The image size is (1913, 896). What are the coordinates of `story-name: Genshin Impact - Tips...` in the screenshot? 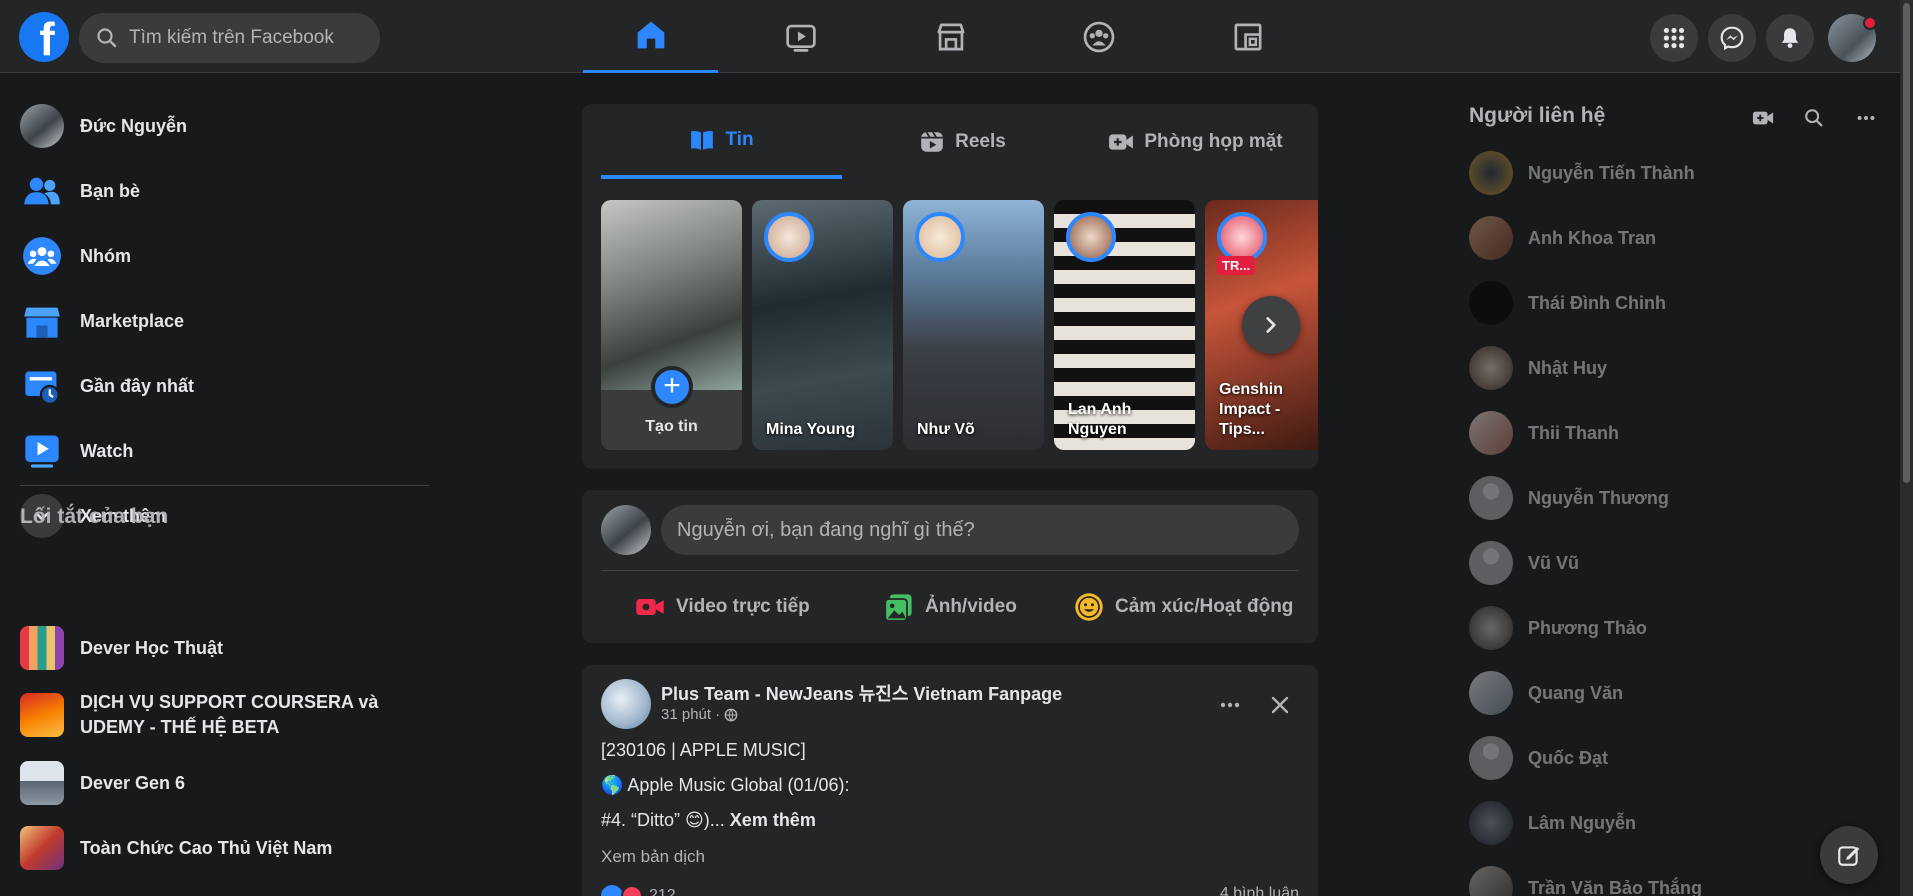 It's located at (1251, 409).